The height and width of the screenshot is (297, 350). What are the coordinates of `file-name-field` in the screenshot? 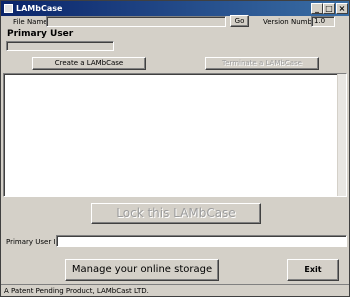 It's located at (136, 21).